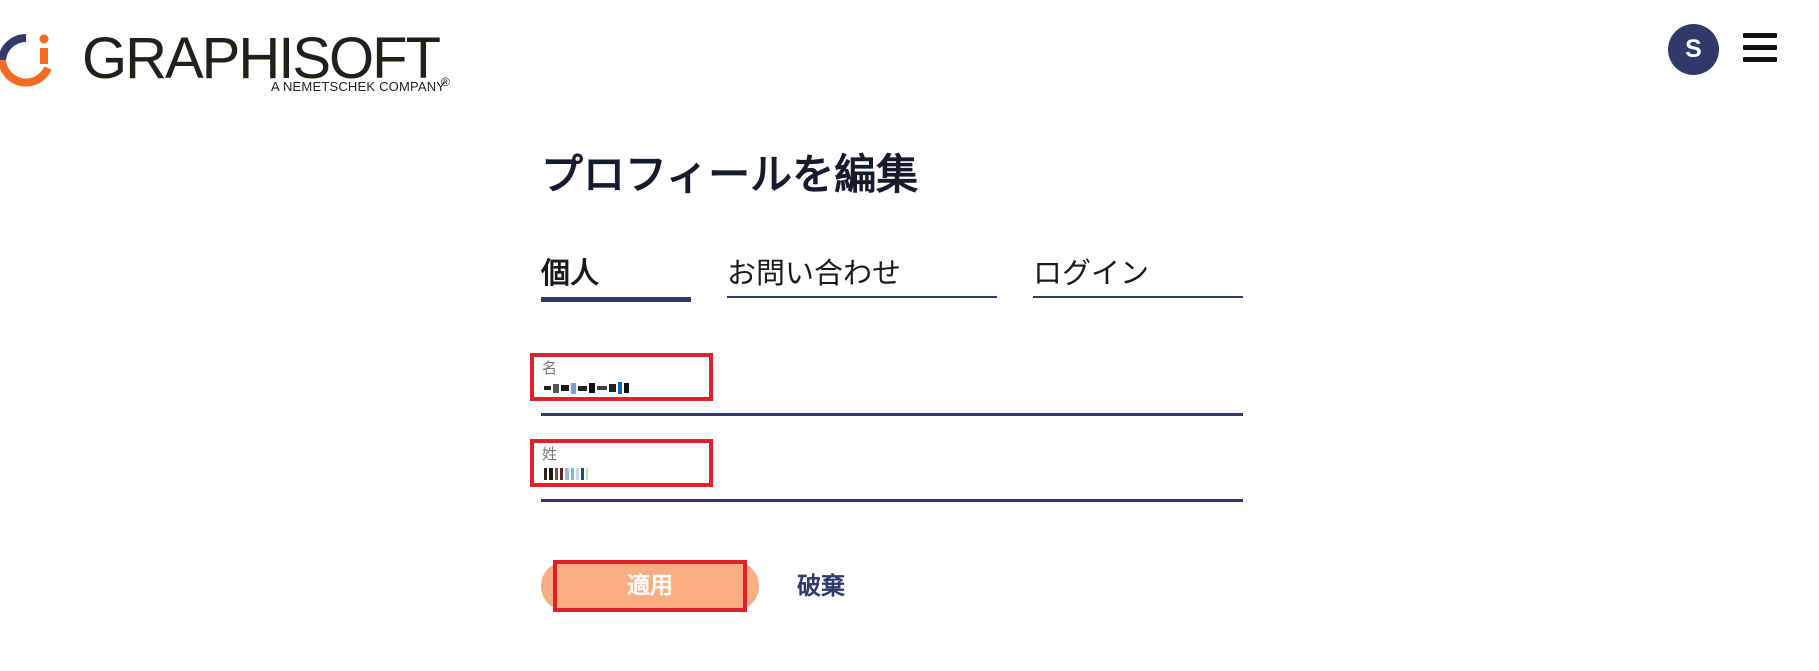 This screenshot has height=671, width=1819. I want to click on logo-subtitle: A NEMETSCHEK COMPANY, so click(358, 86).